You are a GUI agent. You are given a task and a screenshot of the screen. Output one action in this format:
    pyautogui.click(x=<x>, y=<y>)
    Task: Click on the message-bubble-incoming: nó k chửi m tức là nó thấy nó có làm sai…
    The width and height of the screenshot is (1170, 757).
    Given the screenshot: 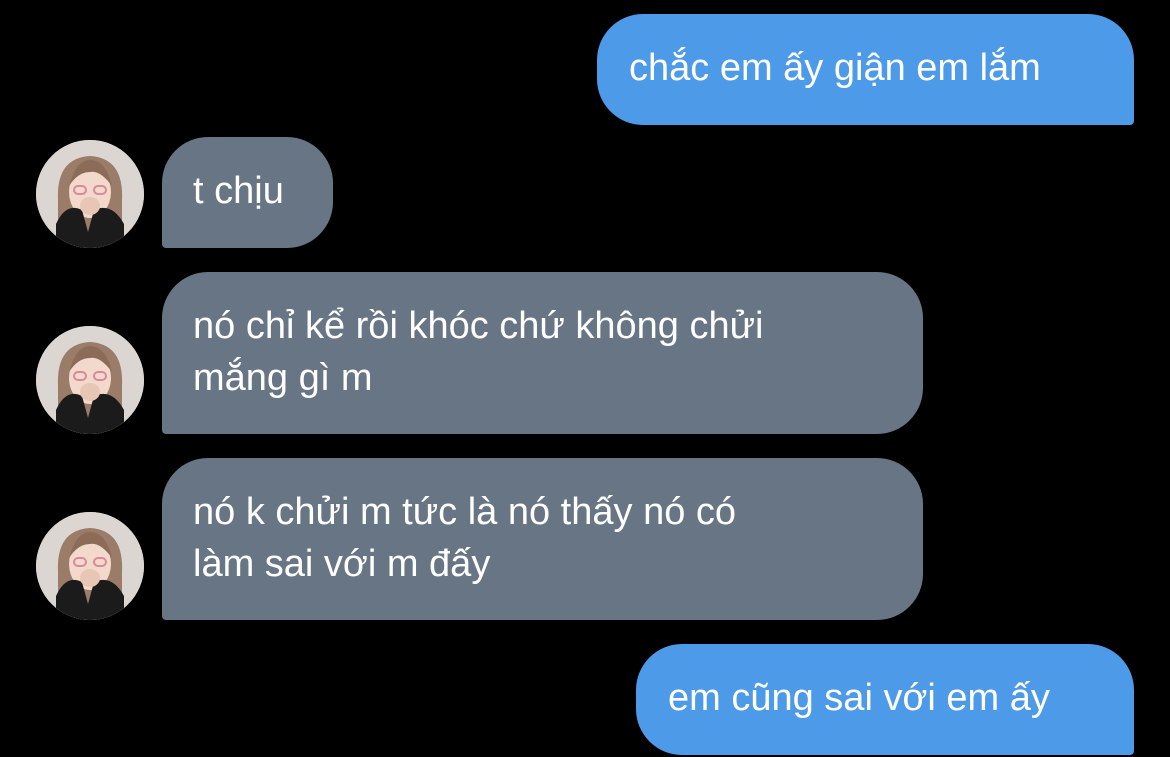 What is the action you would take?
    pyautogui.click(x=542, y=539)
    